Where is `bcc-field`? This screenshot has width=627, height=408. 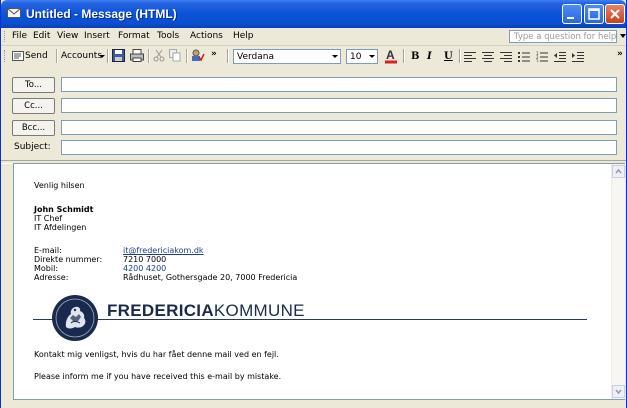 bcc-field is located at coordinates (339, 127).